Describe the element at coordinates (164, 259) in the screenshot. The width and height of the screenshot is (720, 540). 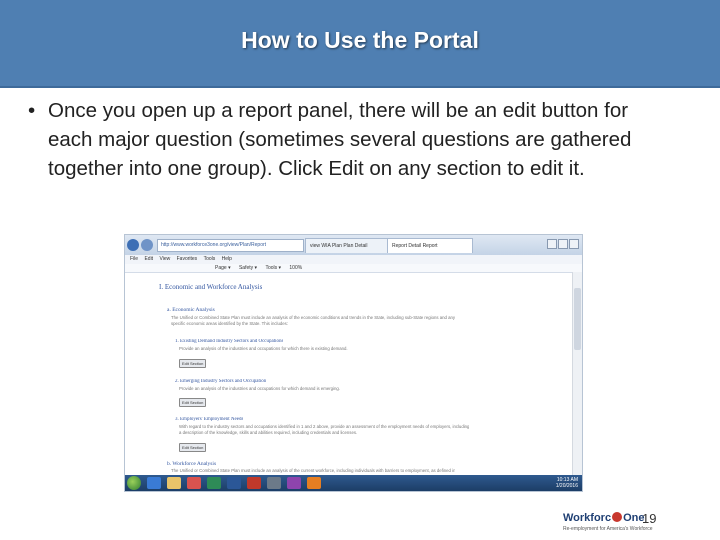
I see `menu-view: View` at that location.